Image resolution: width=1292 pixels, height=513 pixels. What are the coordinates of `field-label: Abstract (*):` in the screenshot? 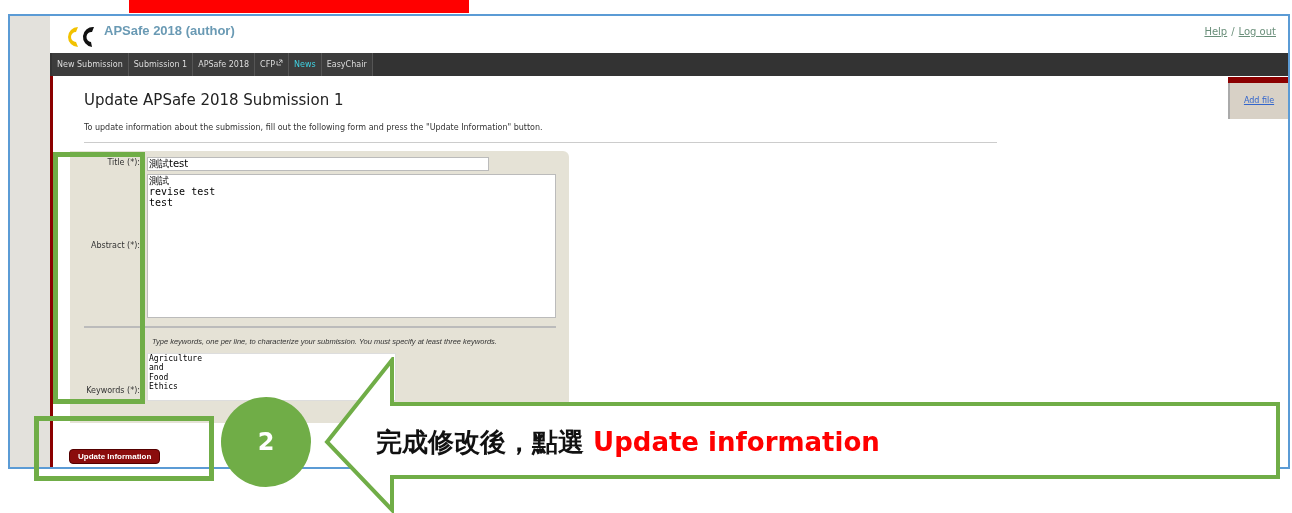 It's located at (115, 245).